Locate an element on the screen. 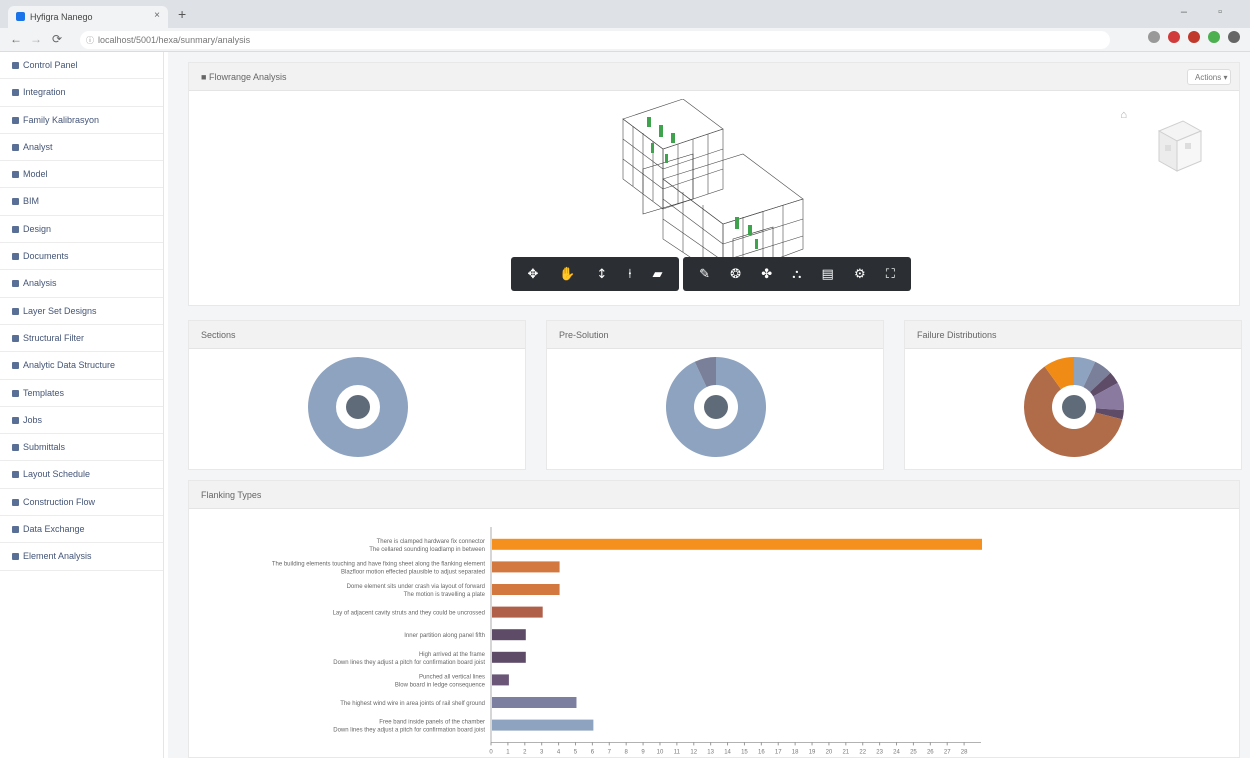 Image resolution: width=1250 pixels, height=758 pixels. x-tick-label: 12 is located at coordinates (693, 752).